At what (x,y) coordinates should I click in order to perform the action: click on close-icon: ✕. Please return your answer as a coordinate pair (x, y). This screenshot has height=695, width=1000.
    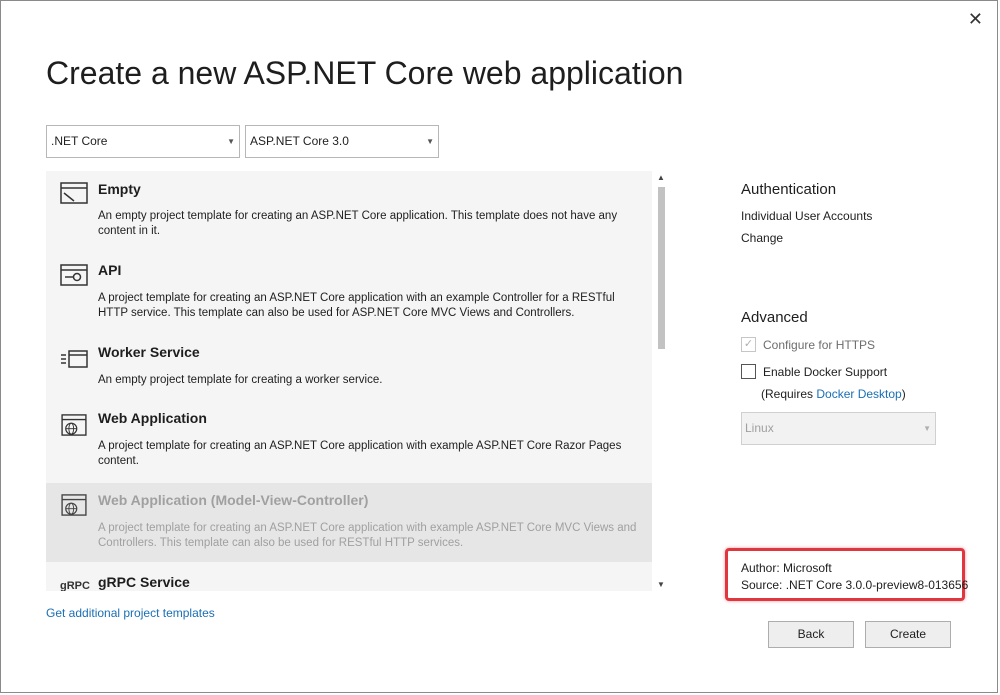
    Looking at the image, I should click on (975, 19).